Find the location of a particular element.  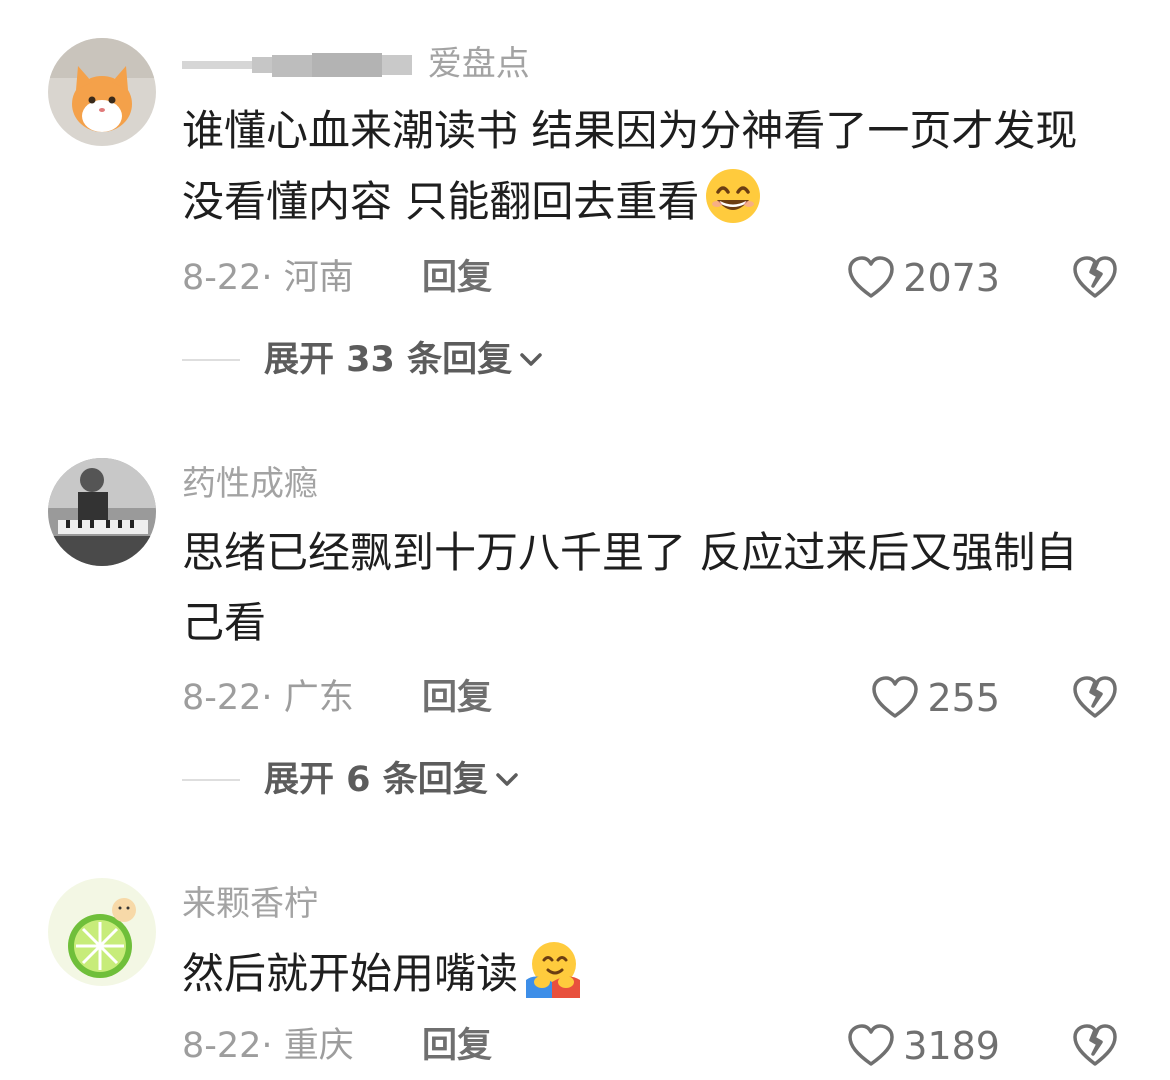

comment-text: 思绪已经飘到十万八千里了 反应过来后又强制自 己看 is located at coordinates (654, 588).